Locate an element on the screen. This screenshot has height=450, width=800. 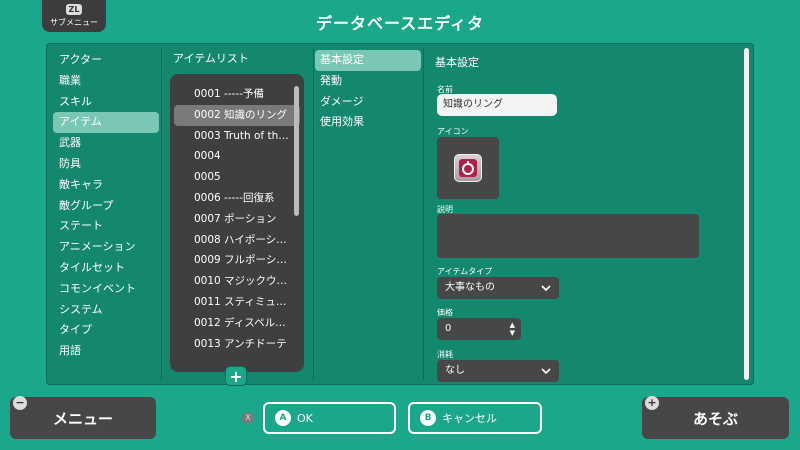
menu-label: メニュー is located at coordinates (82, 418).